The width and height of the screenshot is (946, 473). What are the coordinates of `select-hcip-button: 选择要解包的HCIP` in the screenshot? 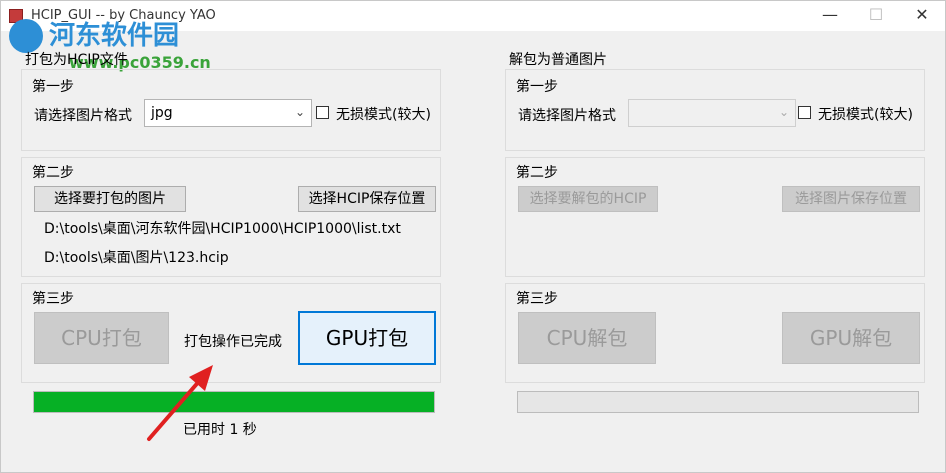 It's located at (588, 199).